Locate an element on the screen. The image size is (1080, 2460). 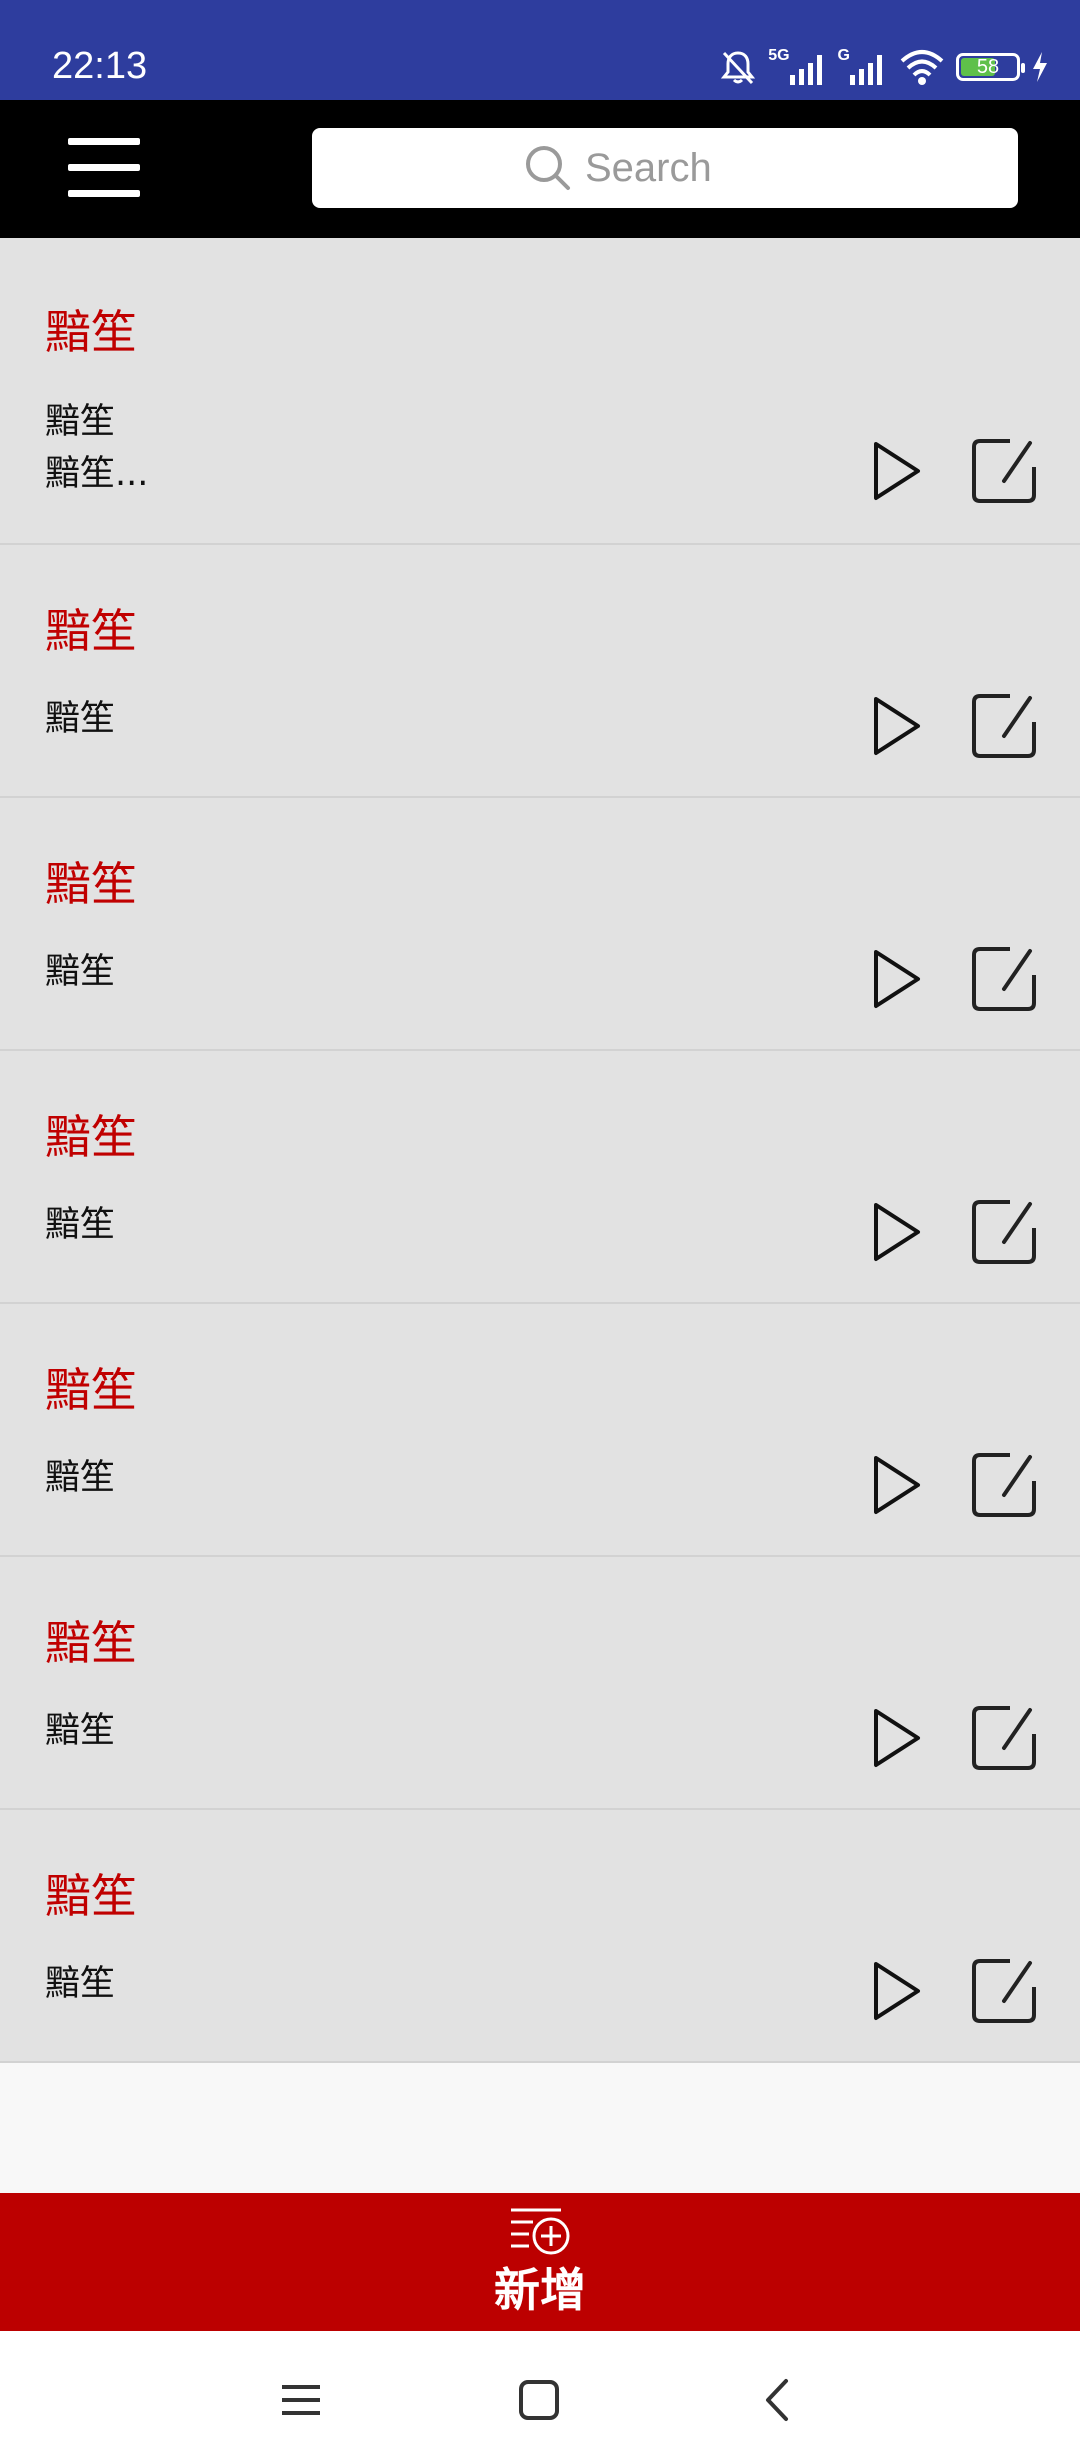
wifi-icon is located at coordinates (922, 67).